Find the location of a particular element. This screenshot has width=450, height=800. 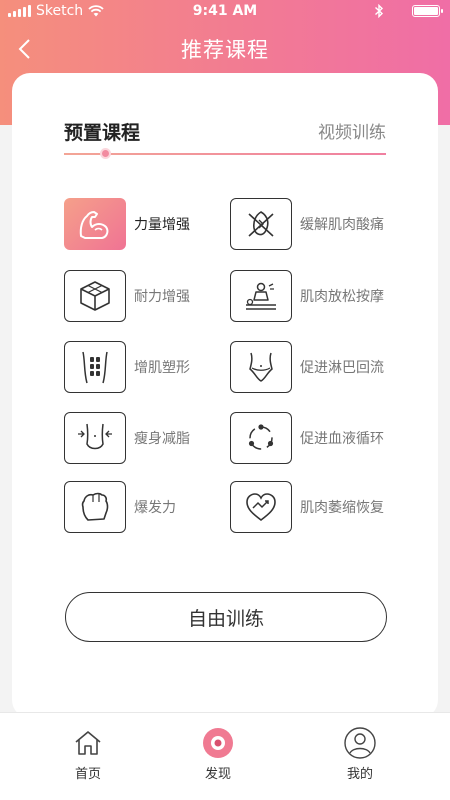

bluetooth-icon is located at coordinates (379, 11).